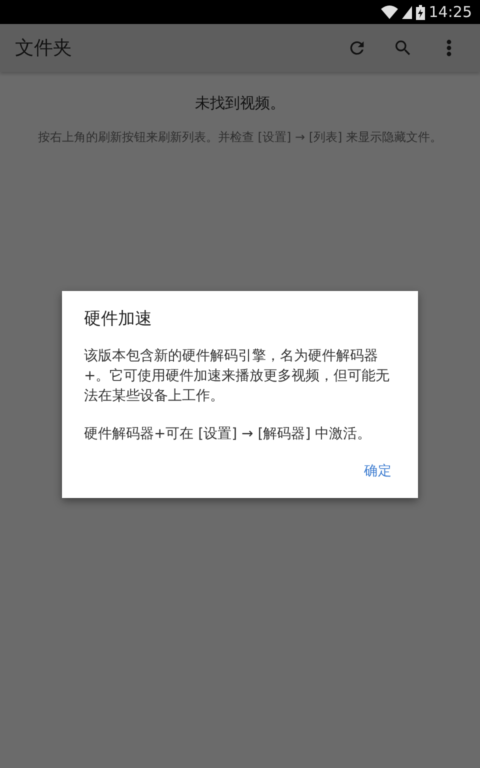 This screenshot has width=480, height=768. Describe the element at coordinates (403, 48) in the screenshot. I see `search-icon` at that location.